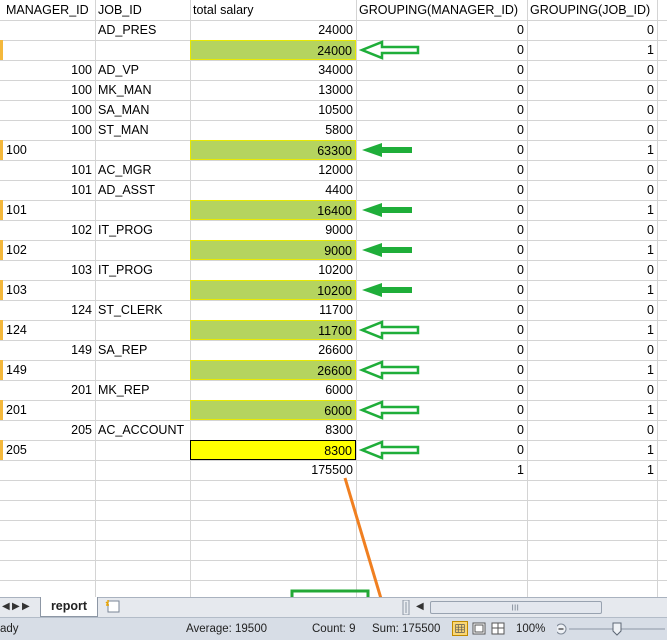 Image resolution: width=667 pixels, height=640 pixels. Describe the element at coordinates (516, 607) in the screenshot. I see `scrollbar-thumb` at that location.